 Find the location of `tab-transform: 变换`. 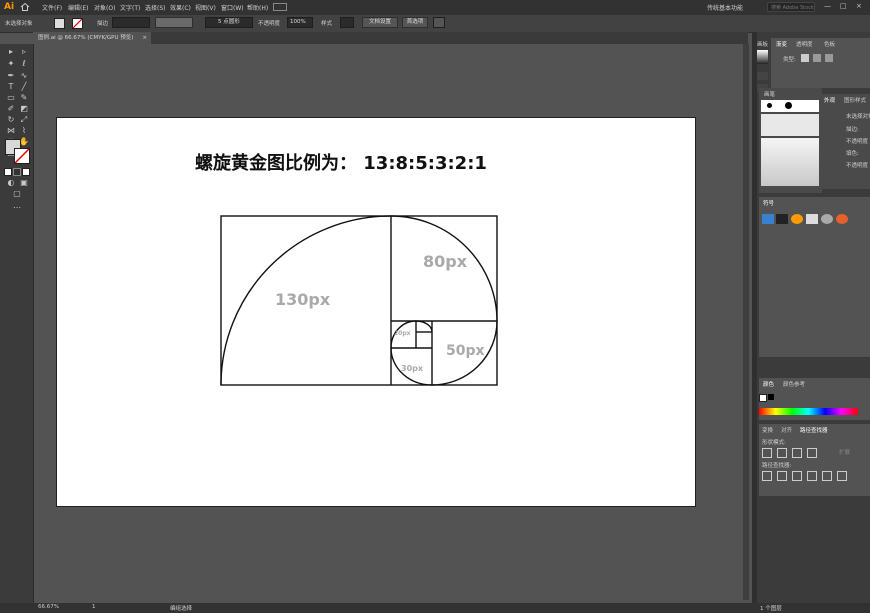

tab-transform: 变换 is located at coordinates (767, 430).